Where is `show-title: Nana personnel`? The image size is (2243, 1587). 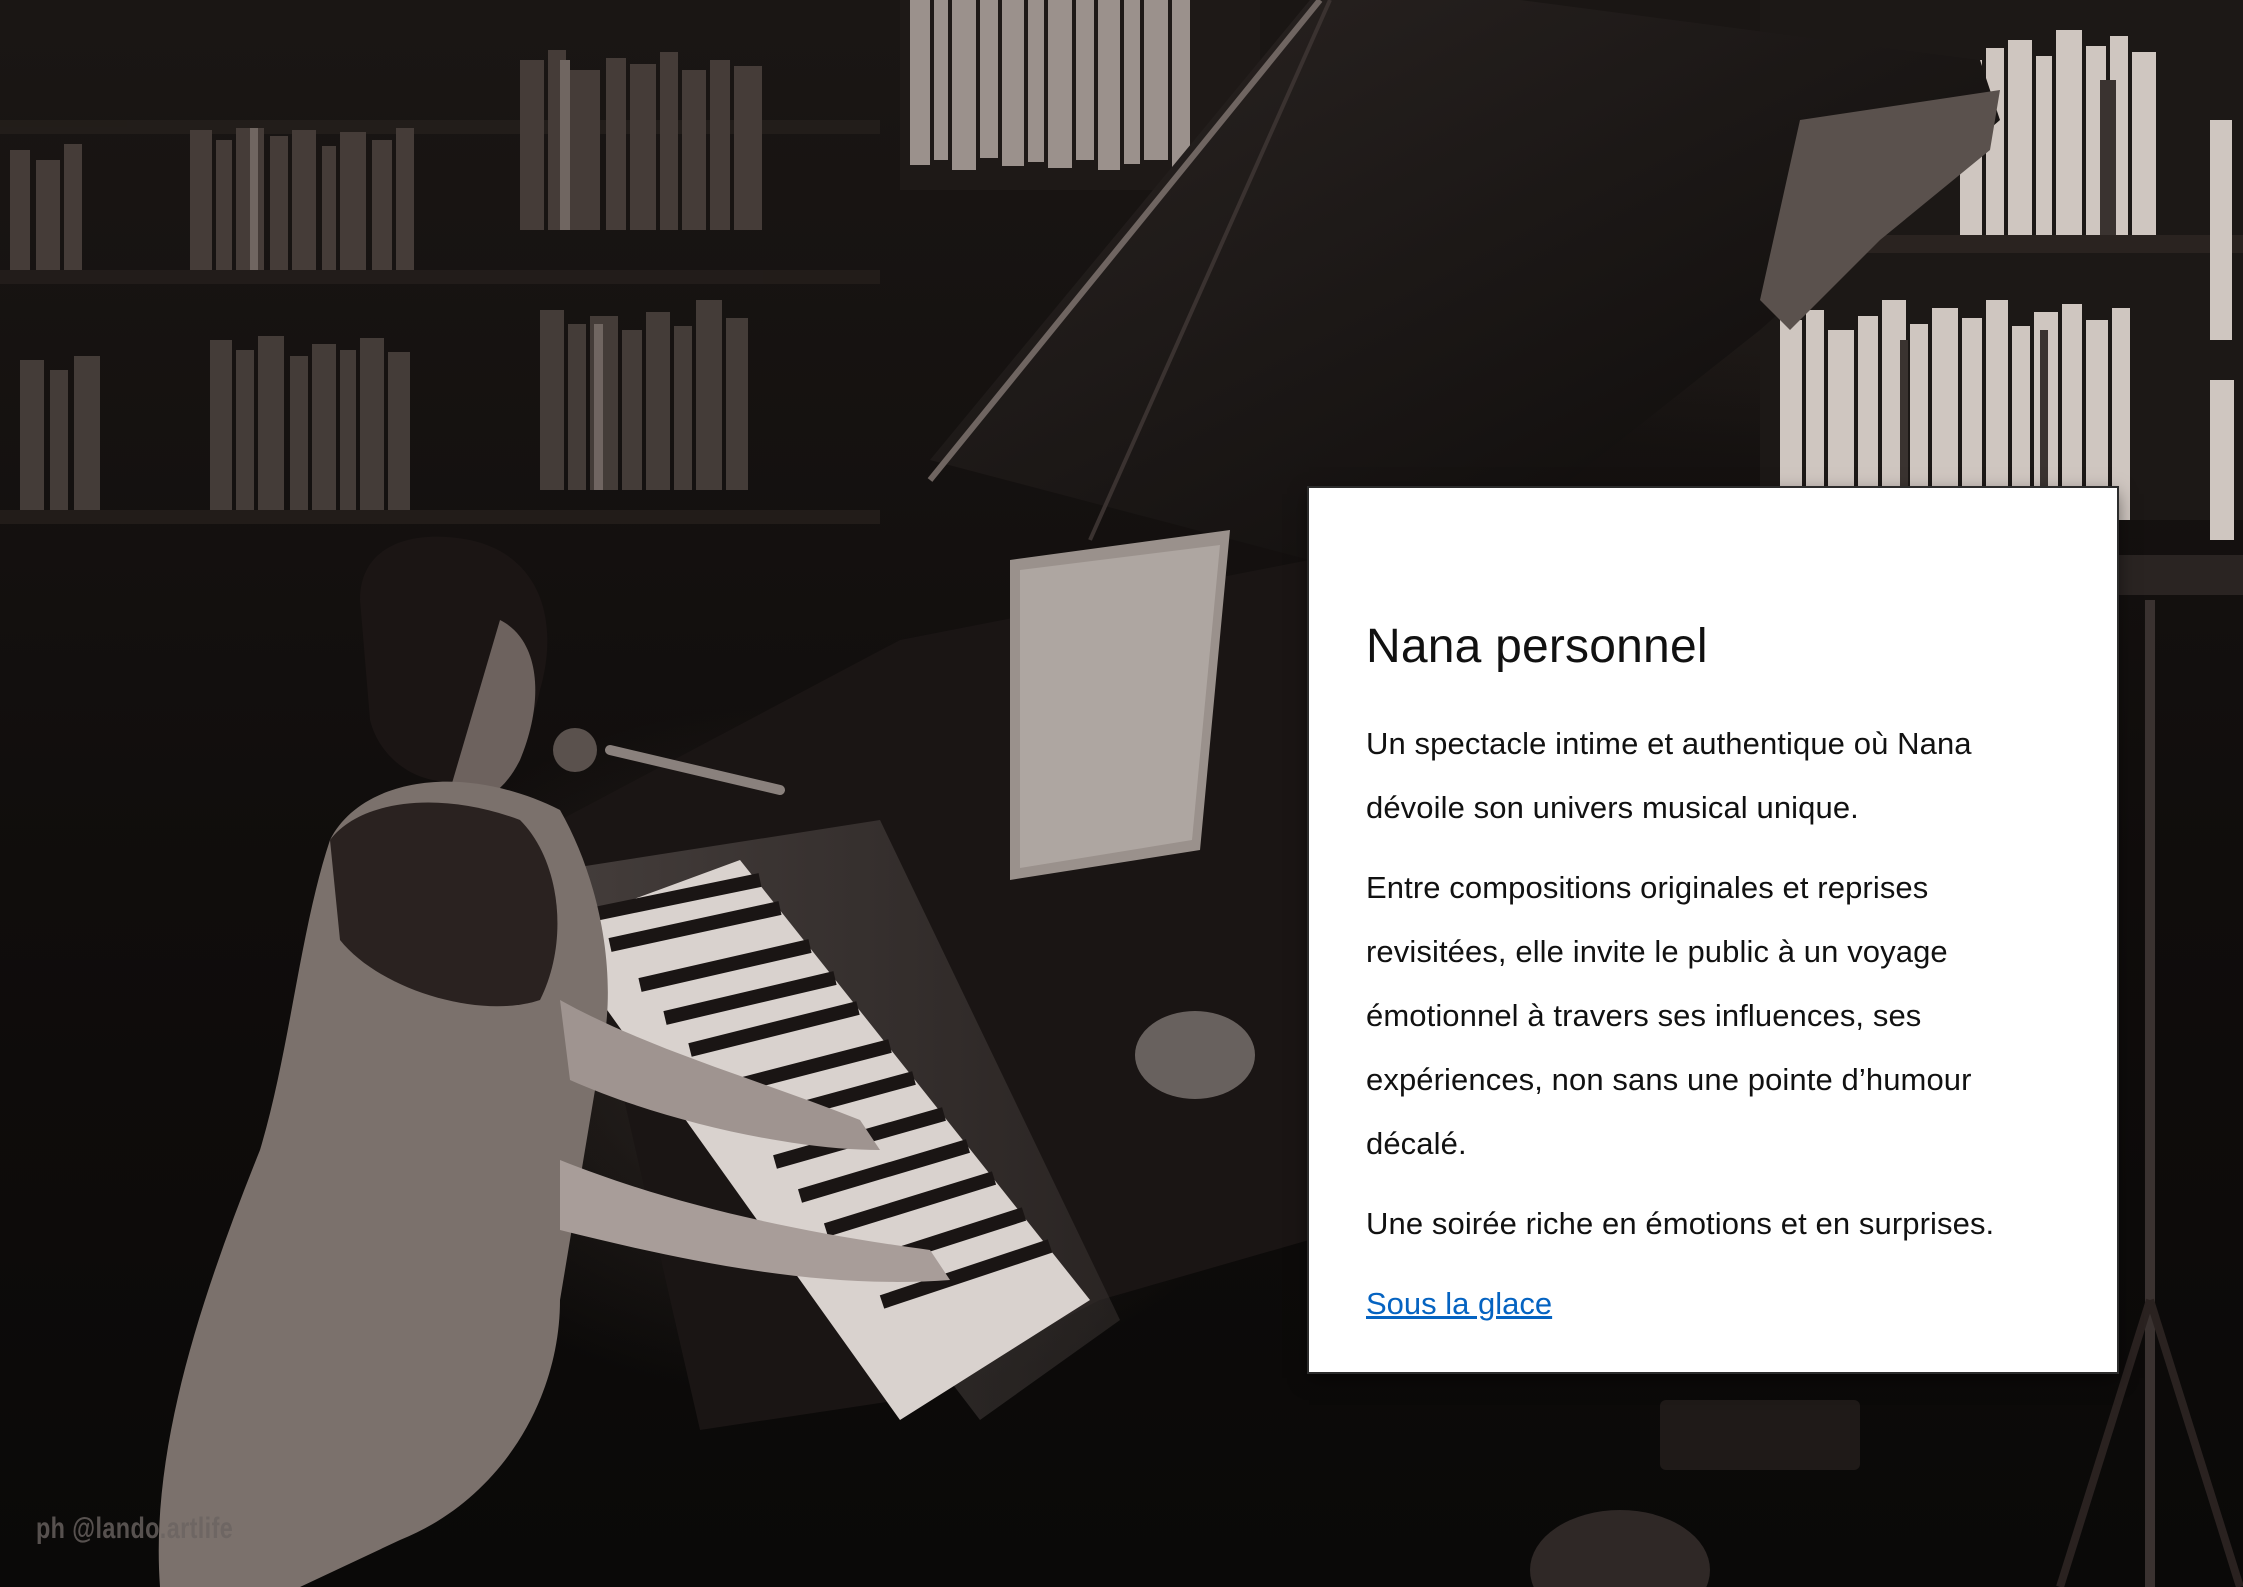 show-title: Nana personnel is located at coordinates (1537, 646).